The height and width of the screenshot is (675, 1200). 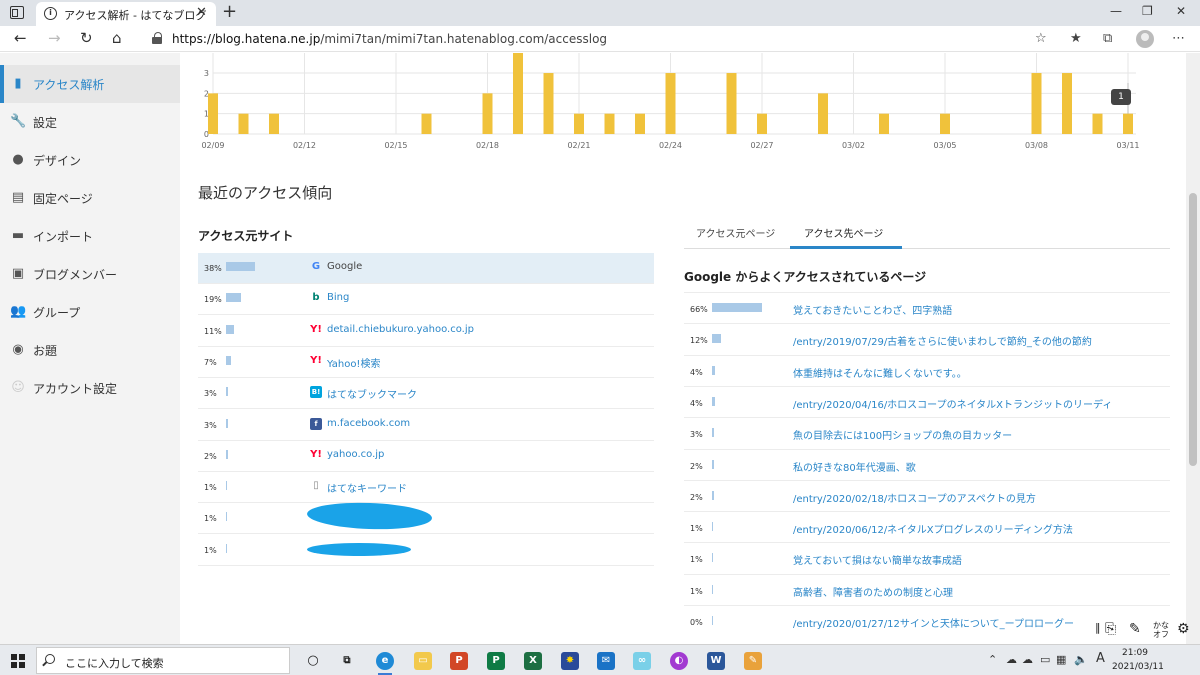 What do you see at coordinates (316, 392) in the screenshot?
I see `hatena-bookmark-icon: B!` at bounding box center [316, 392].